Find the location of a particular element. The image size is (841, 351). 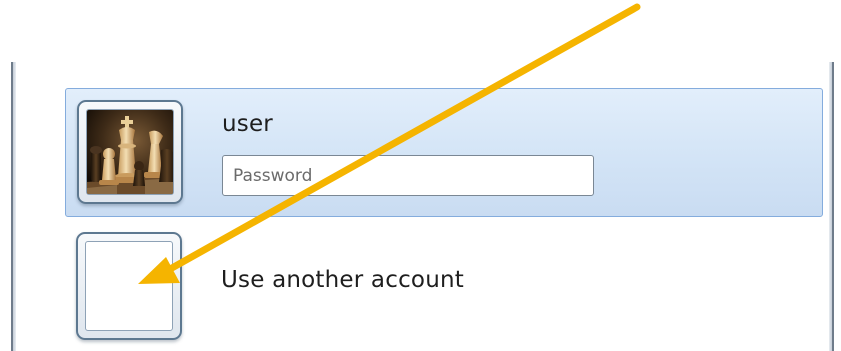

blank-avatar-icon is located at coordinates (129, 286).